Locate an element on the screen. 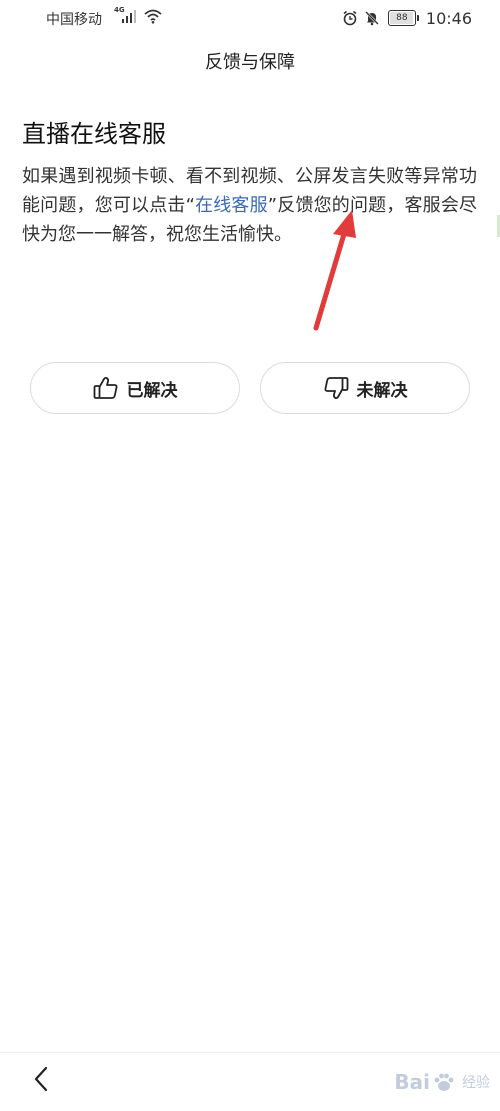  baidu-watermark: Bai 经验 is located at coordinates (442, 1082).